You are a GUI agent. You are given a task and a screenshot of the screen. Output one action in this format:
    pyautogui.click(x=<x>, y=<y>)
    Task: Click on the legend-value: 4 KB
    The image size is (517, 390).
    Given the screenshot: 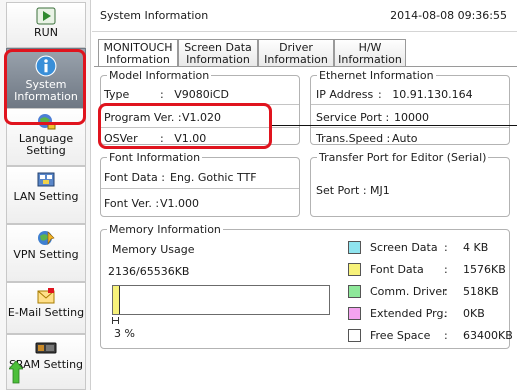 What is the action you would take?
    pyautogui.click(x=476, y=247)
    